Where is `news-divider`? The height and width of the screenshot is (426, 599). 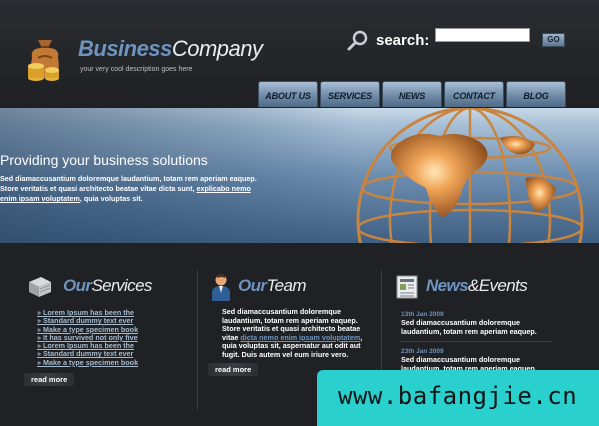 news-divider is located at coordinates (477, 341).